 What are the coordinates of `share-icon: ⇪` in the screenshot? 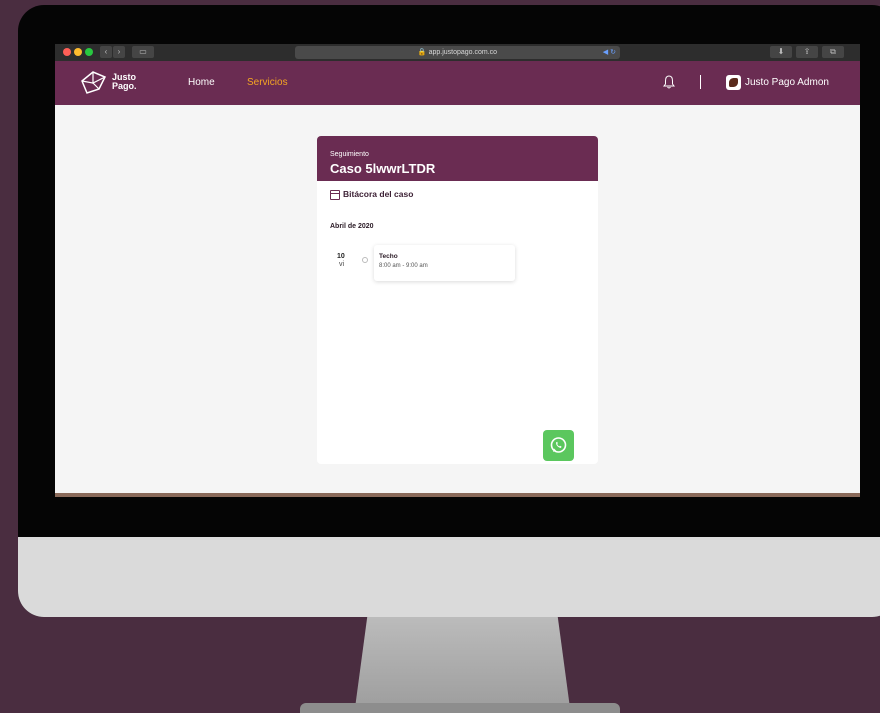 It's located at (807, 52).